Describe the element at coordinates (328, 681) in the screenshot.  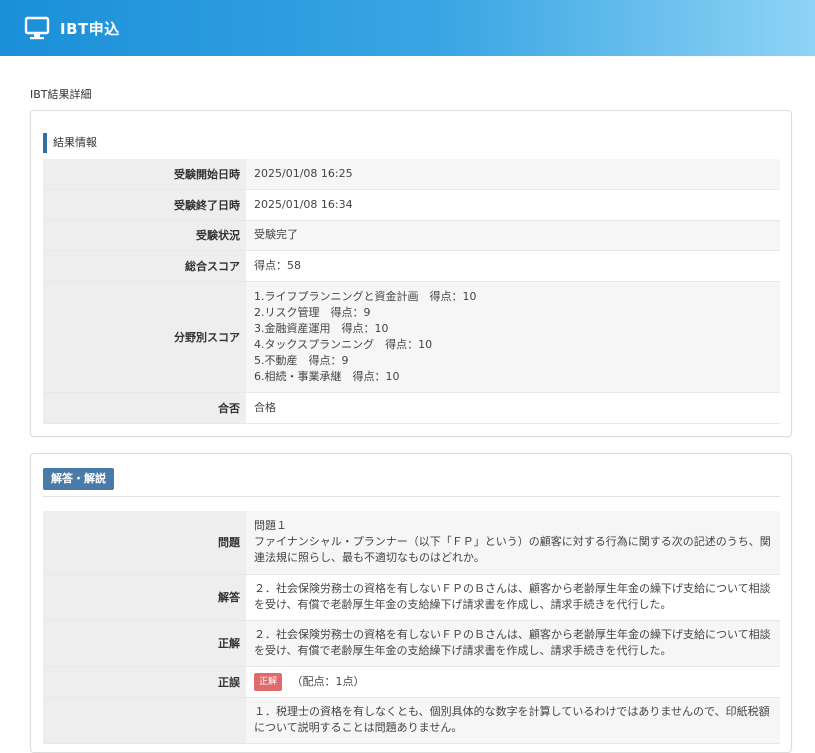
I see `points-text: （配点：1点）` at that location.